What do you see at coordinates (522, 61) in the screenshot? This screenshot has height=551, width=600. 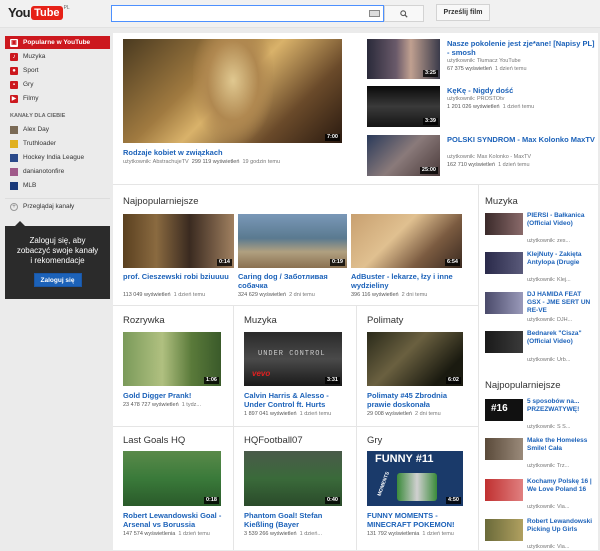 I see `side-video-user: użytkownik: Tłumacz YouTube` at bounding box center [522, 61].